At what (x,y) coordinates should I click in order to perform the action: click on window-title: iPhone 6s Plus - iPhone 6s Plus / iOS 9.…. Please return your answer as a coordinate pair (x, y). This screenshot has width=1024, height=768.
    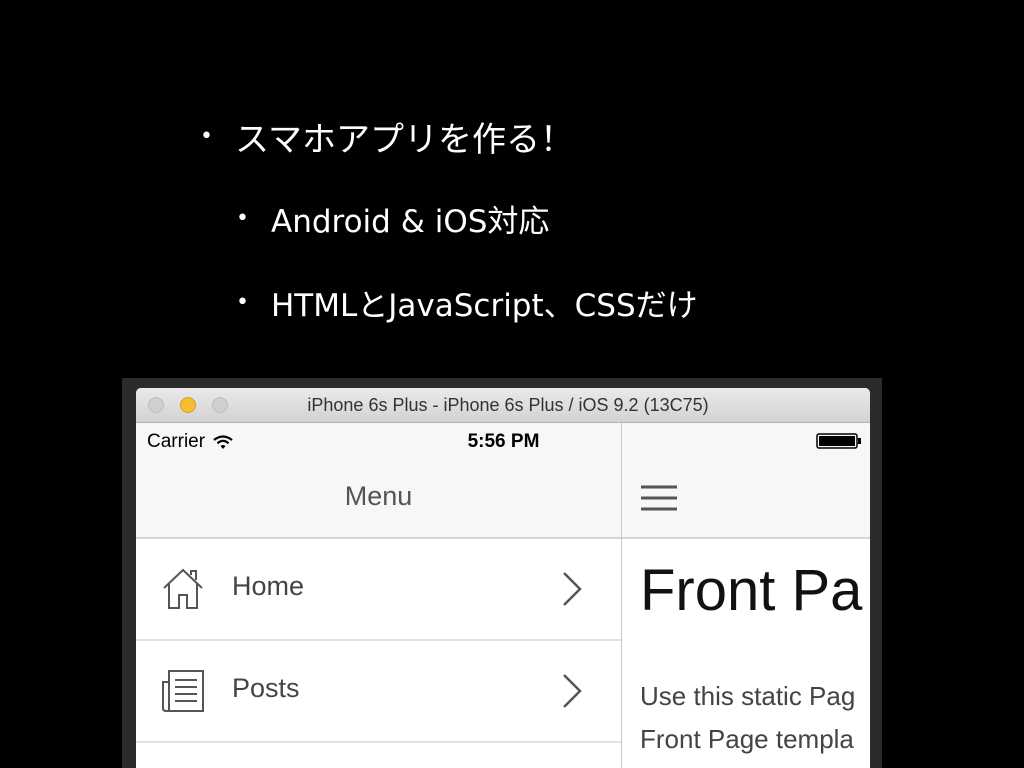
    Looking at the image, I should click on (508, 405).